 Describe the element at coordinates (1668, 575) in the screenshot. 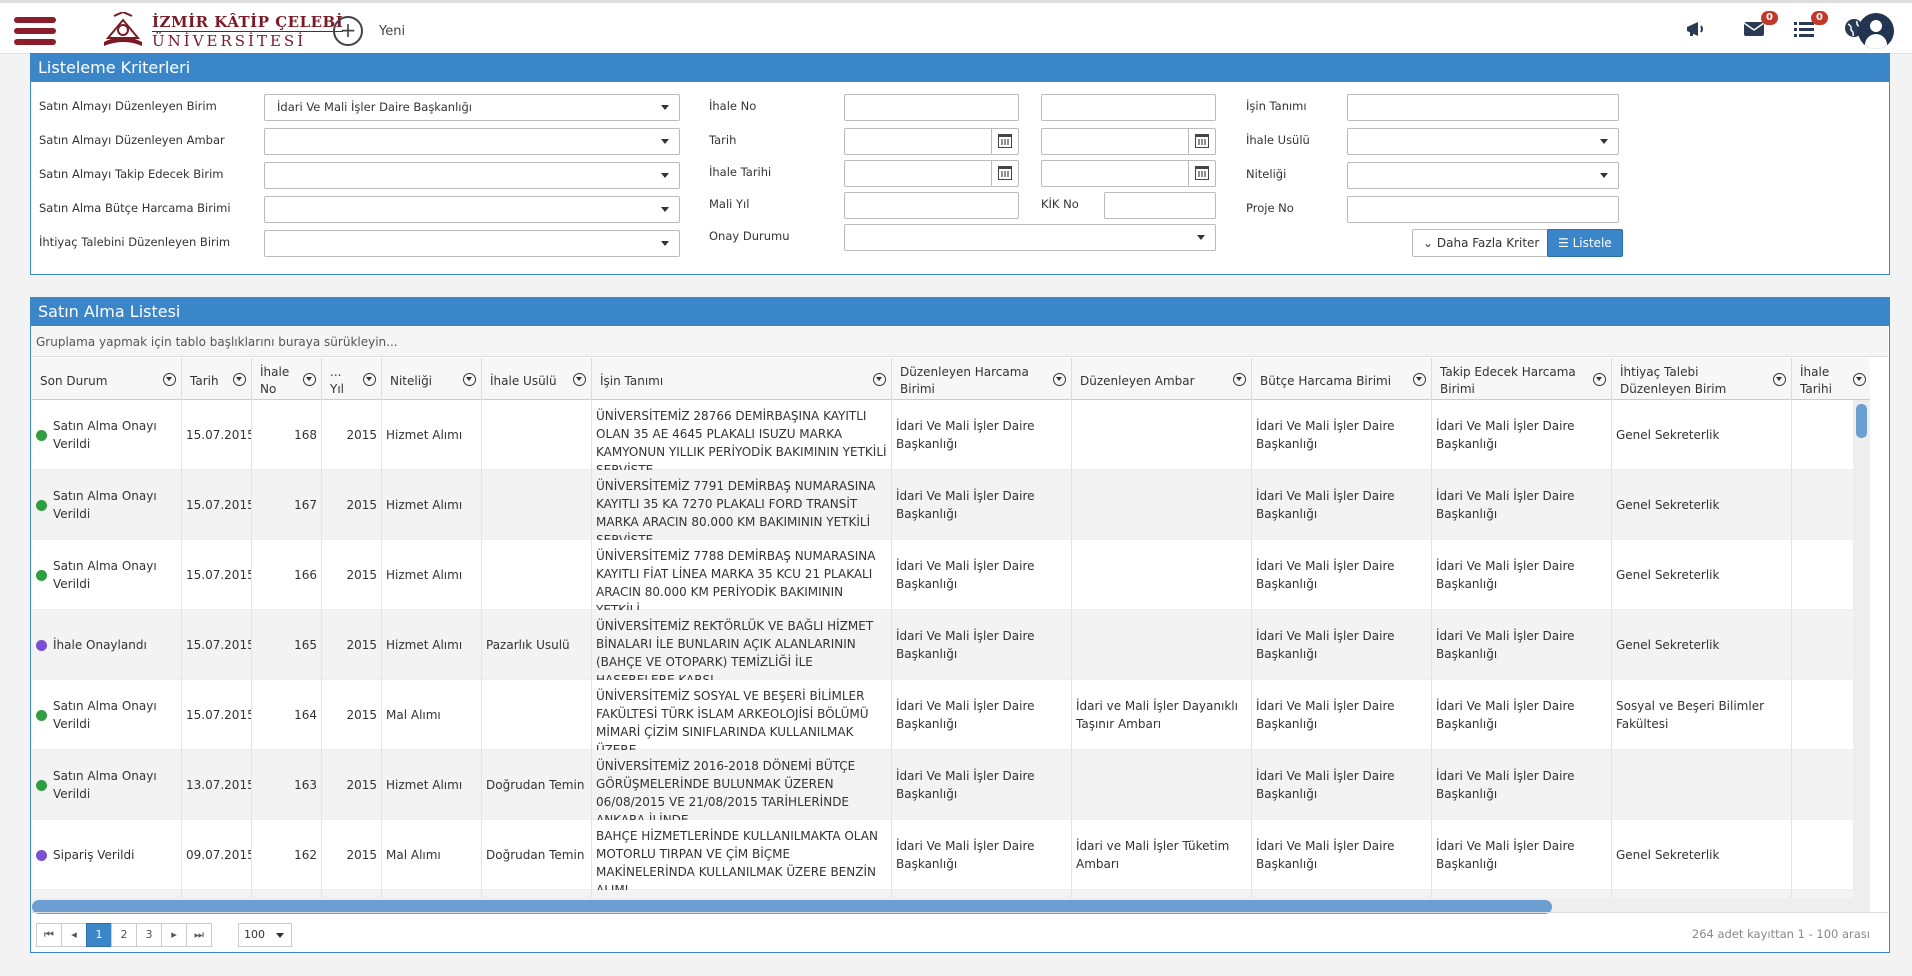

I see `cell-text: Genel Sekreterlik` at that location.